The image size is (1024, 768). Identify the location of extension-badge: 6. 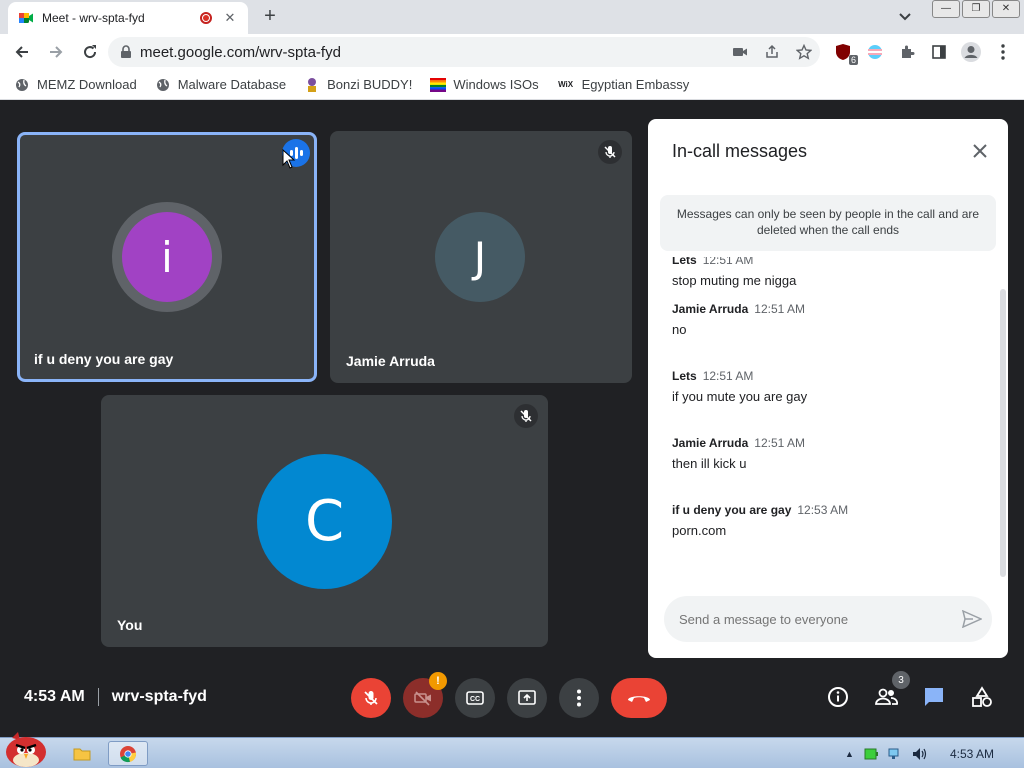
(853, 60).